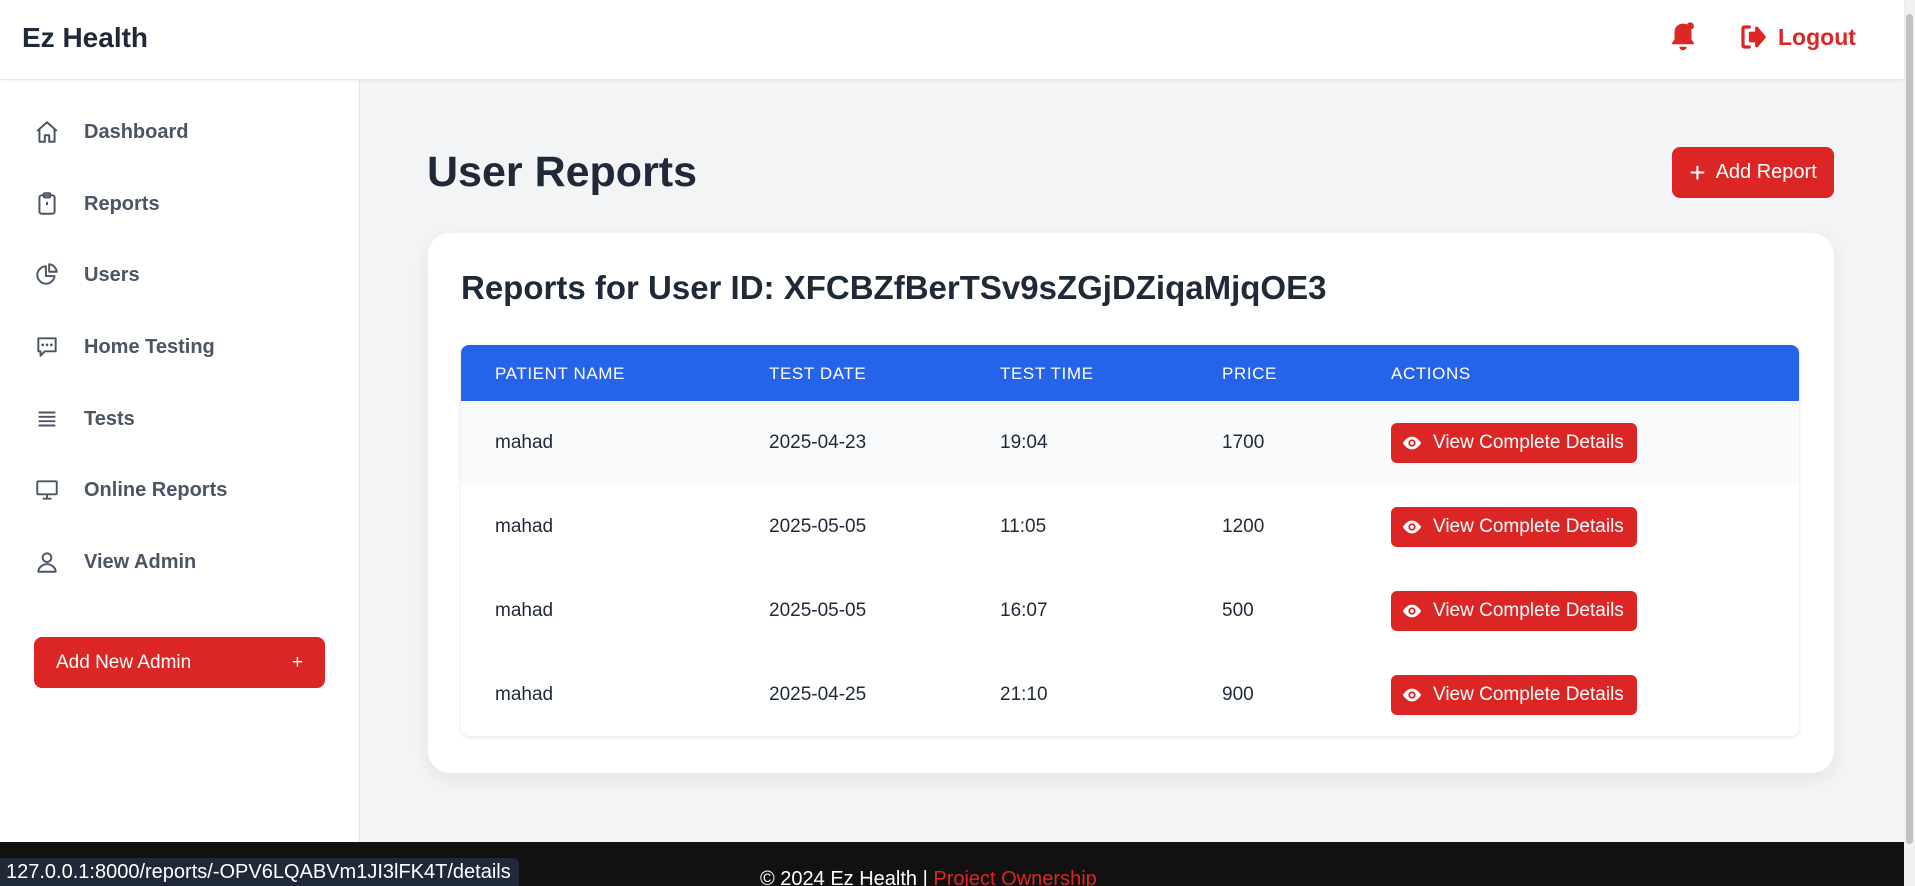  Describe the element at coordinates (1024, 694) in the screenshot. I see `test-time-cell: 21:10` at that location.